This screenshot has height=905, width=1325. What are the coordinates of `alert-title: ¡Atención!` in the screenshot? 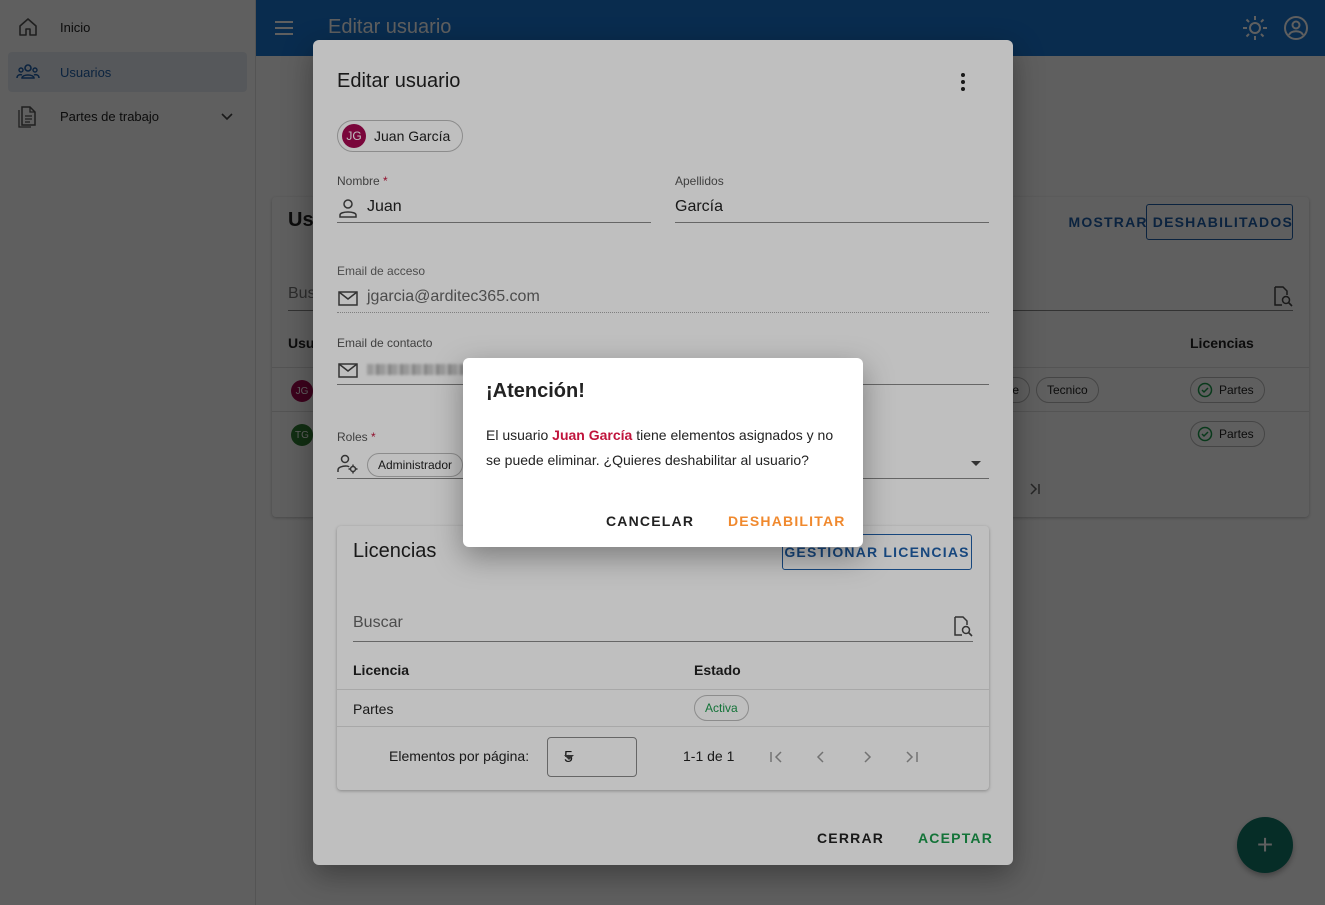 It's located at (535, 391).